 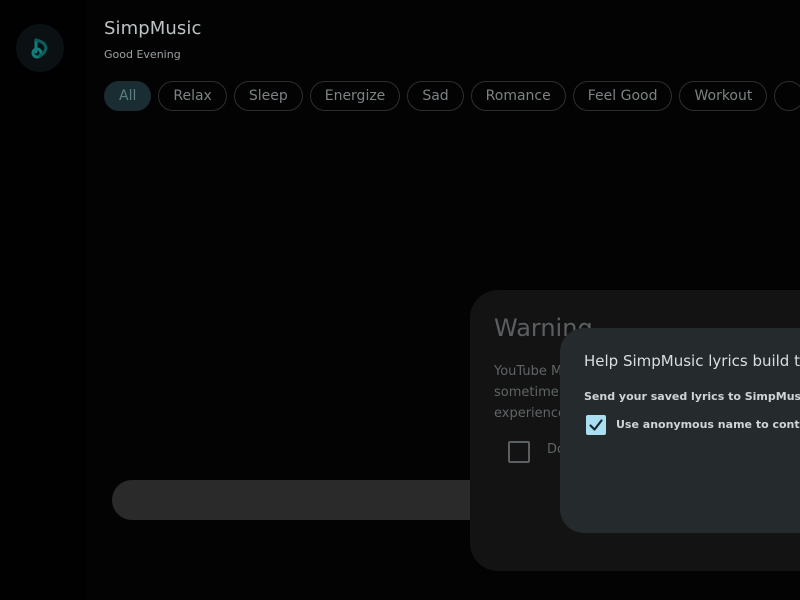 I want to click on contribute-dialog-description: Send your saved lyrics to SimpMusic lyr, so click(x=692, y=396).